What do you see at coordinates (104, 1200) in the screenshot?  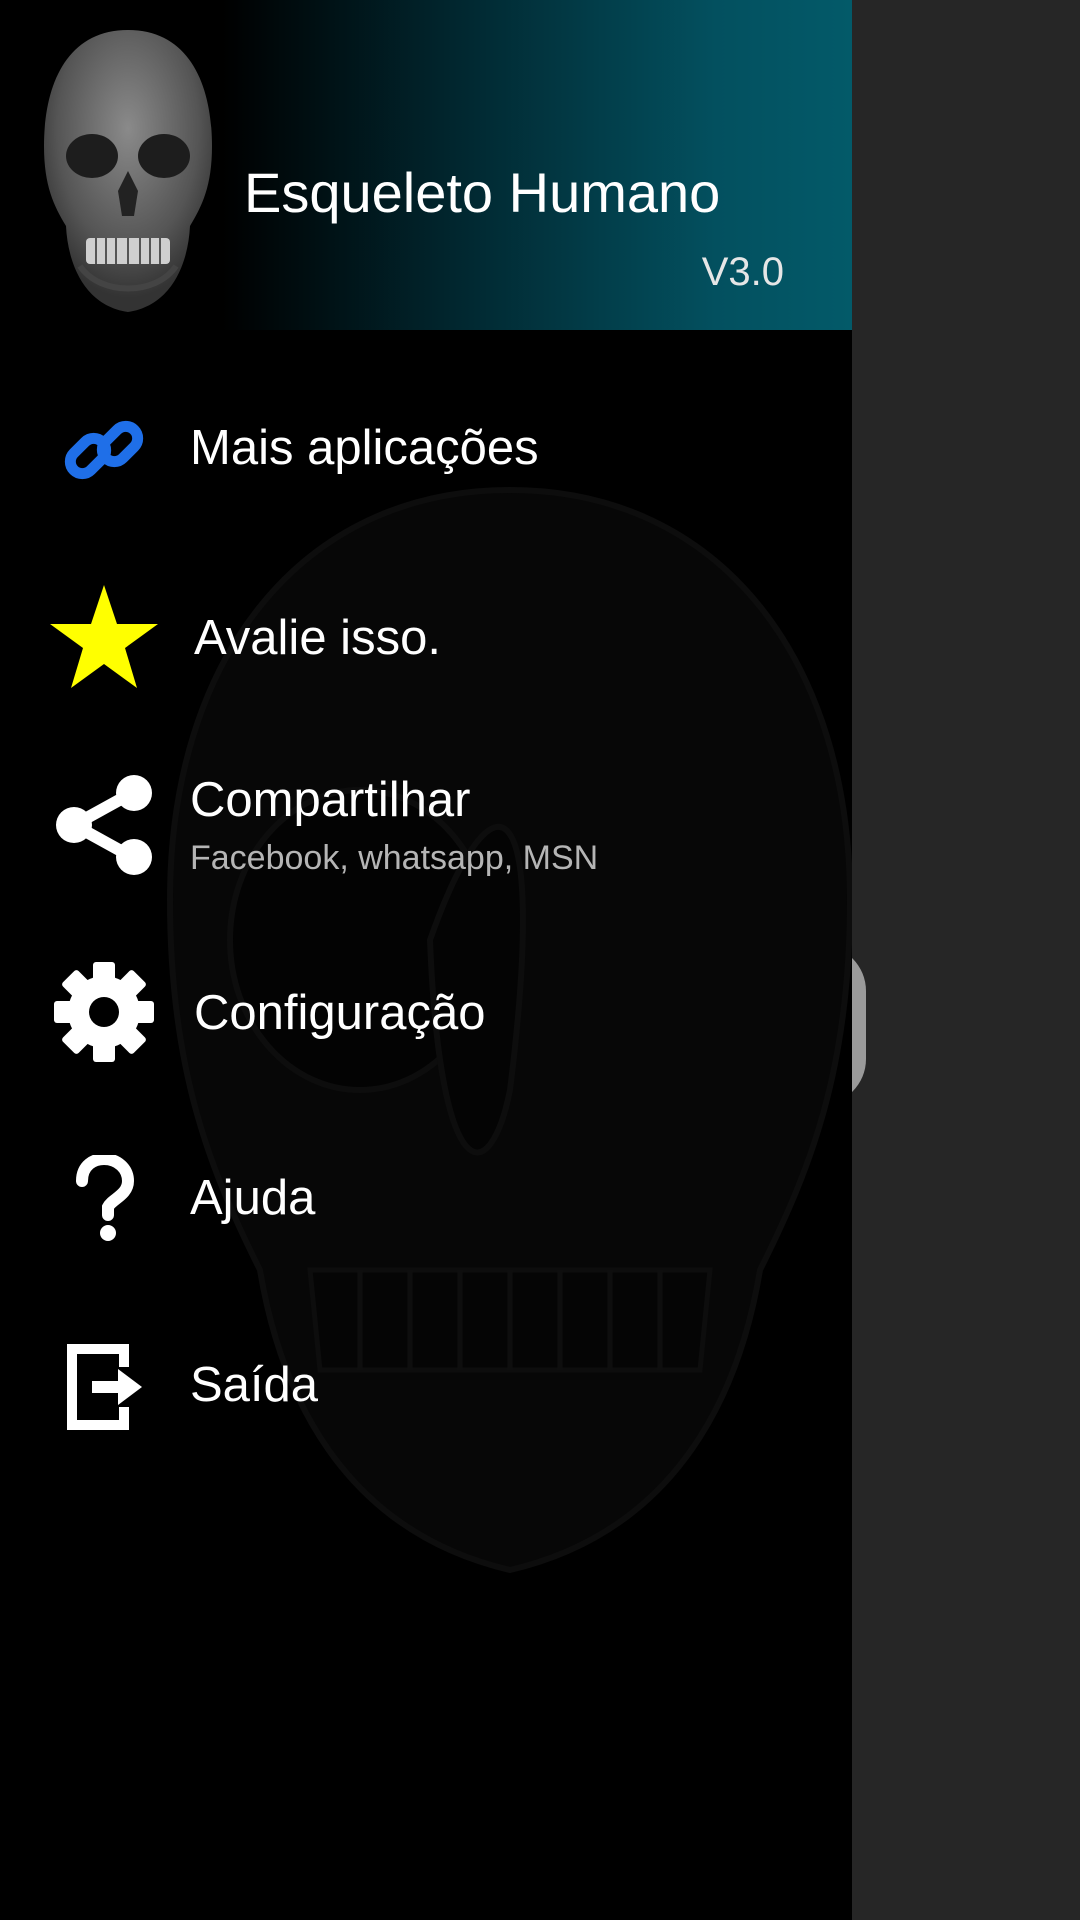 I see `question-icon` at bounding box center [104, 1200].